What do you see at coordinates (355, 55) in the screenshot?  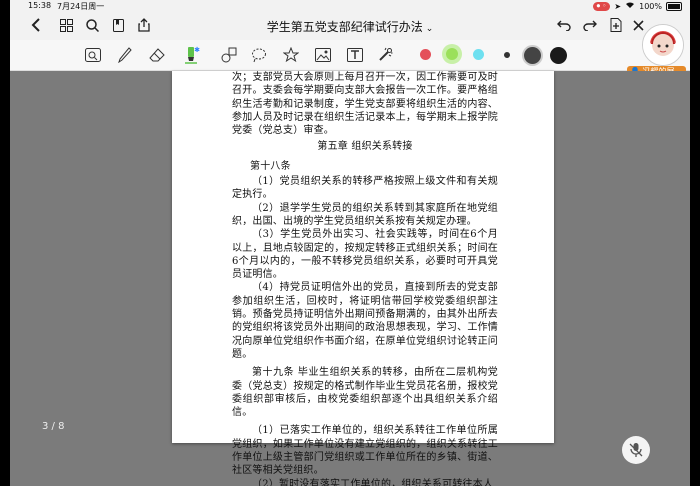 I see `text-tool-icon` at bounding box center [355, 55].